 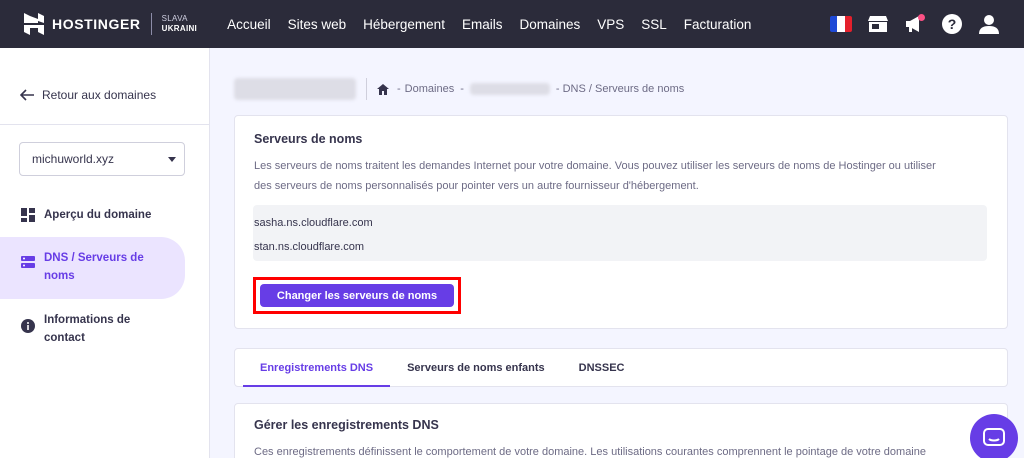 I want to click on brand: HOSTINGER SLAVA UKRAINI, so click(x=110, y=24).